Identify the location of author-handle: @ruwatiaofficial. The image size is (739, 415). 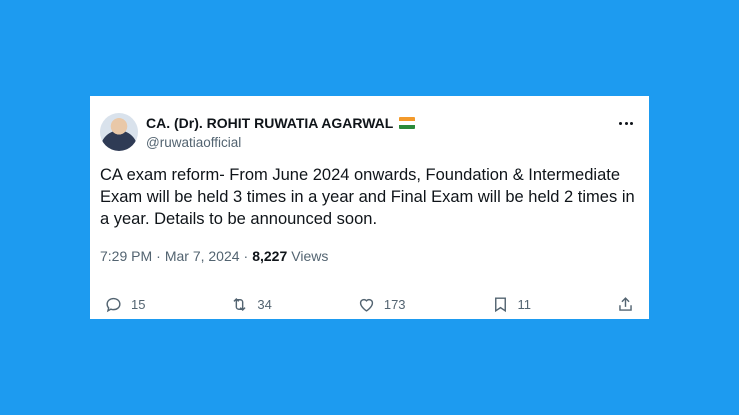
(193, 142).